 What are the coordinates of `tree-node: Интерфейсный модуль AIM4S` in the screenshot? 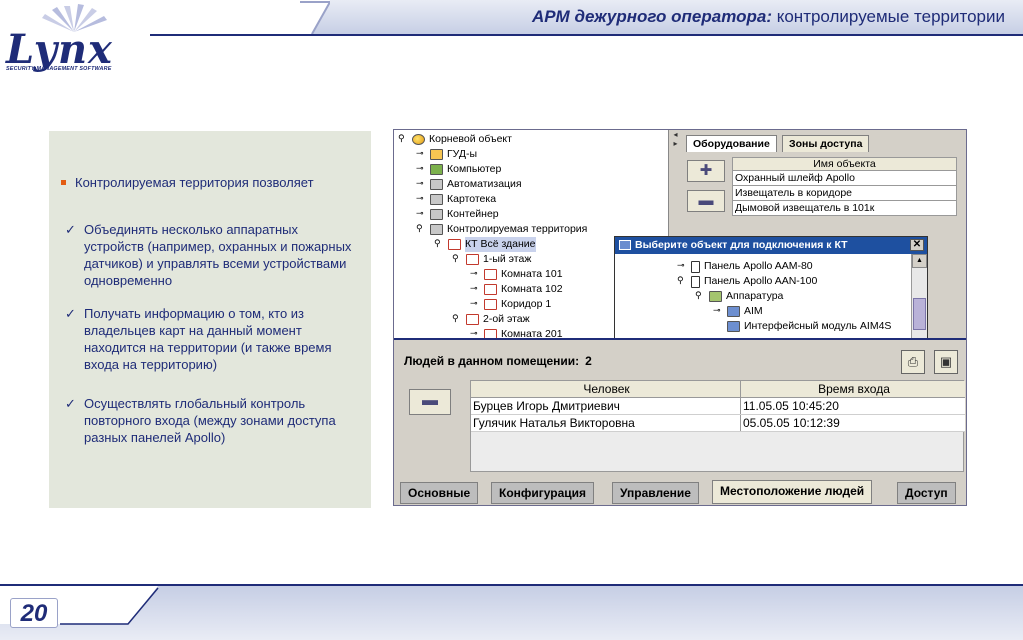 It's located at (802, 326).